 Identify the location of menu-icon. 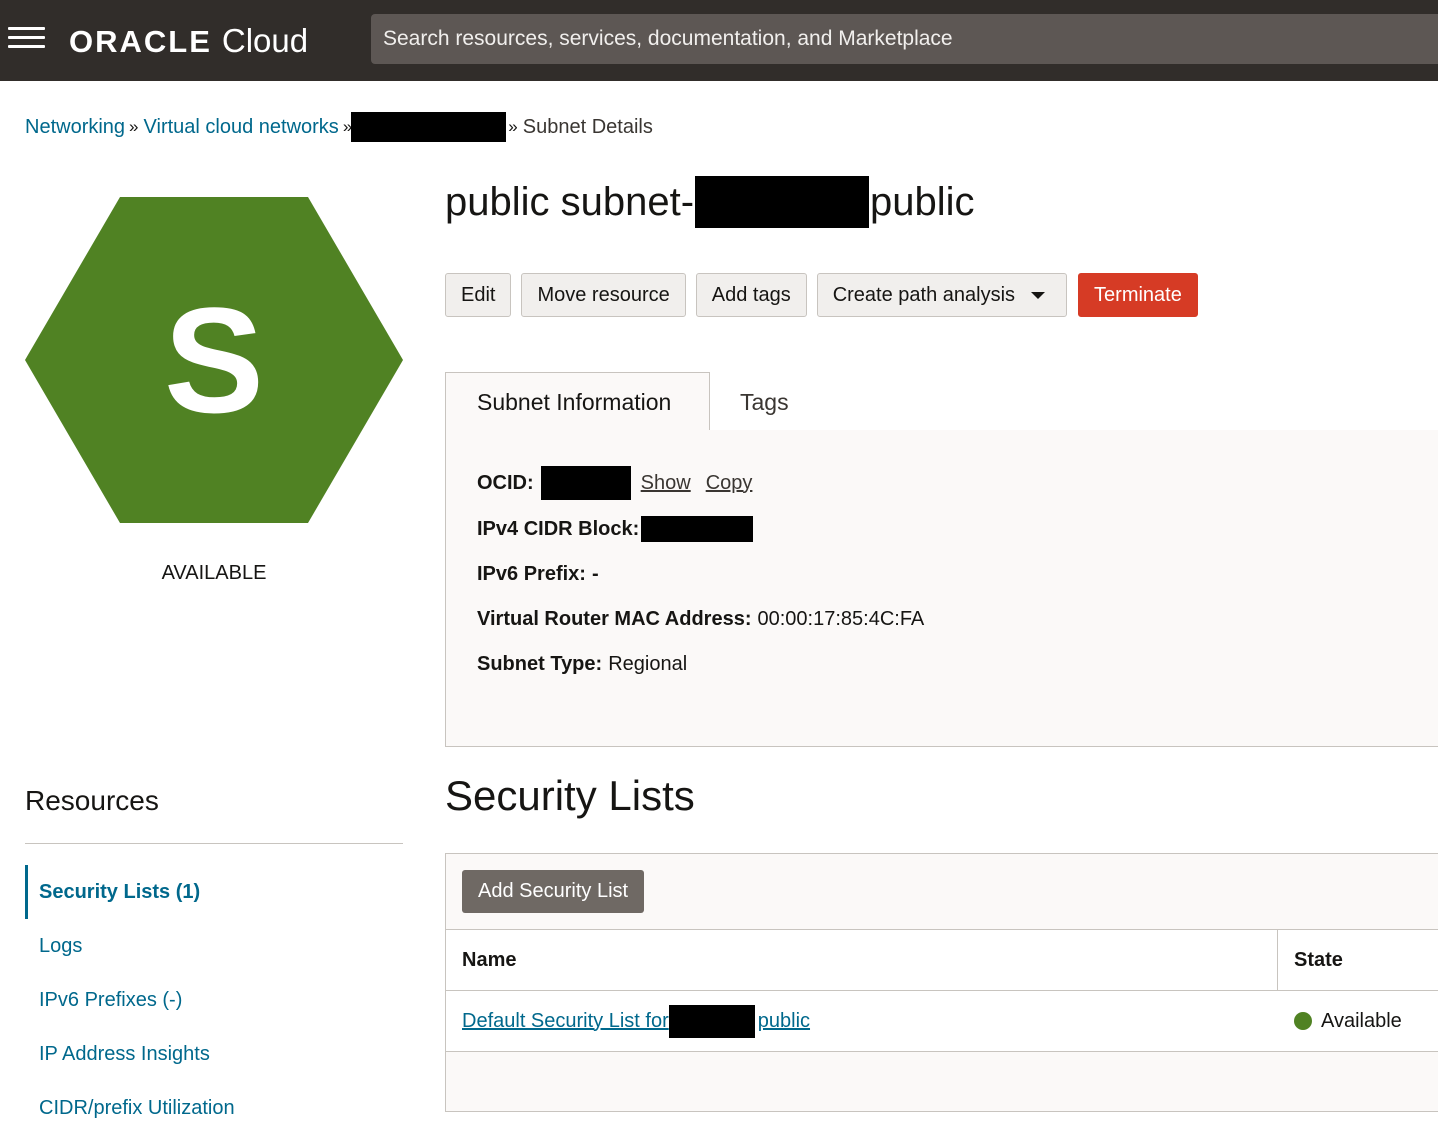
(27, 40).